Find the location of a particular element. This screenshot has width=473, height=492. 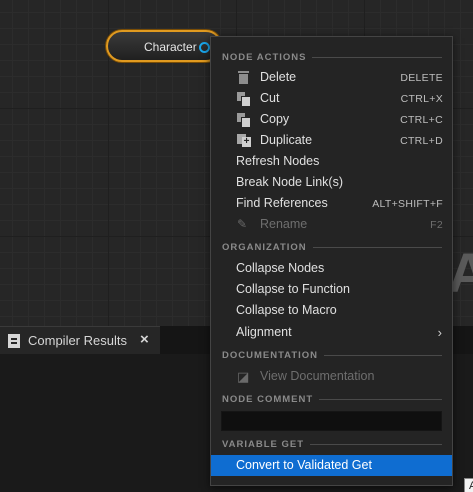

documentation-icon: ◪ is located at coordinates (243, 376).